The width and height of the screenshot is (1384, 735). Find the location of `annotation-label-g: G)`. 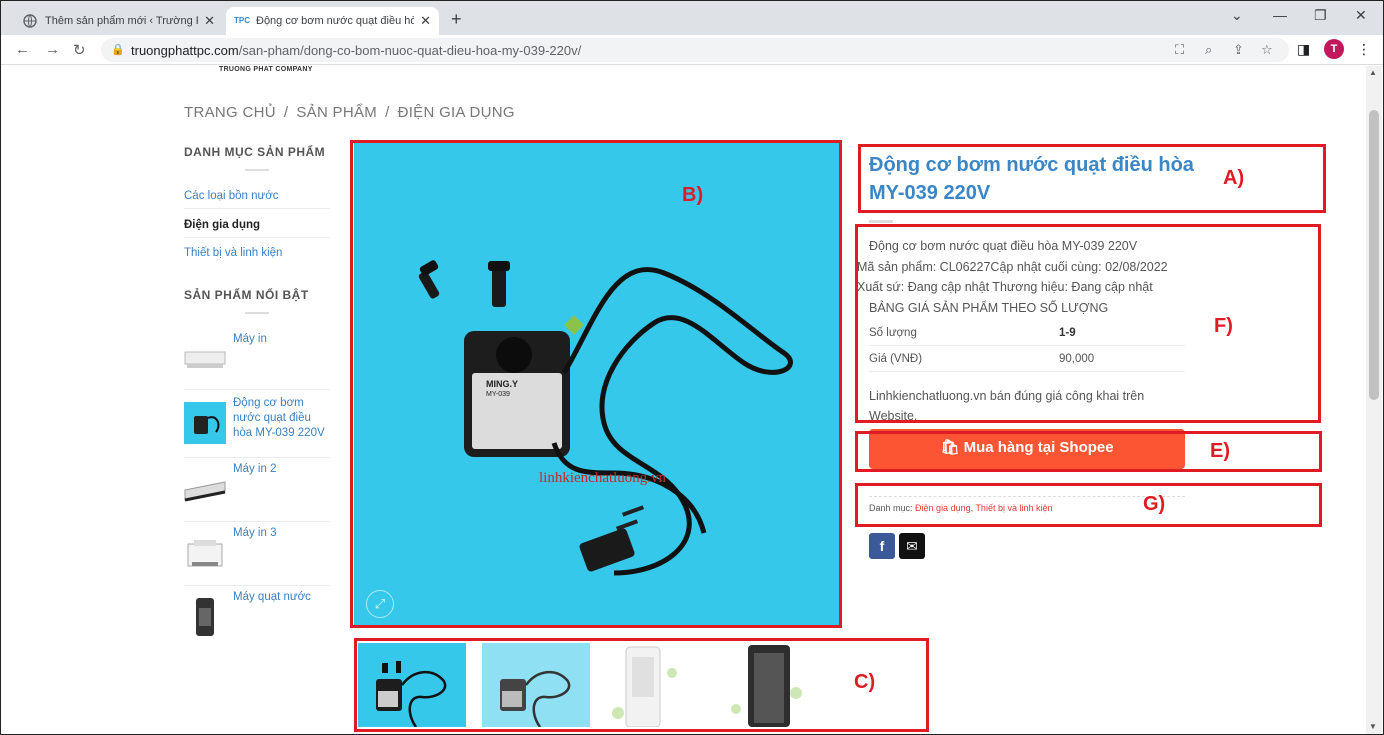

annotation-label-g: G) is located at coordinates (1154, 504).